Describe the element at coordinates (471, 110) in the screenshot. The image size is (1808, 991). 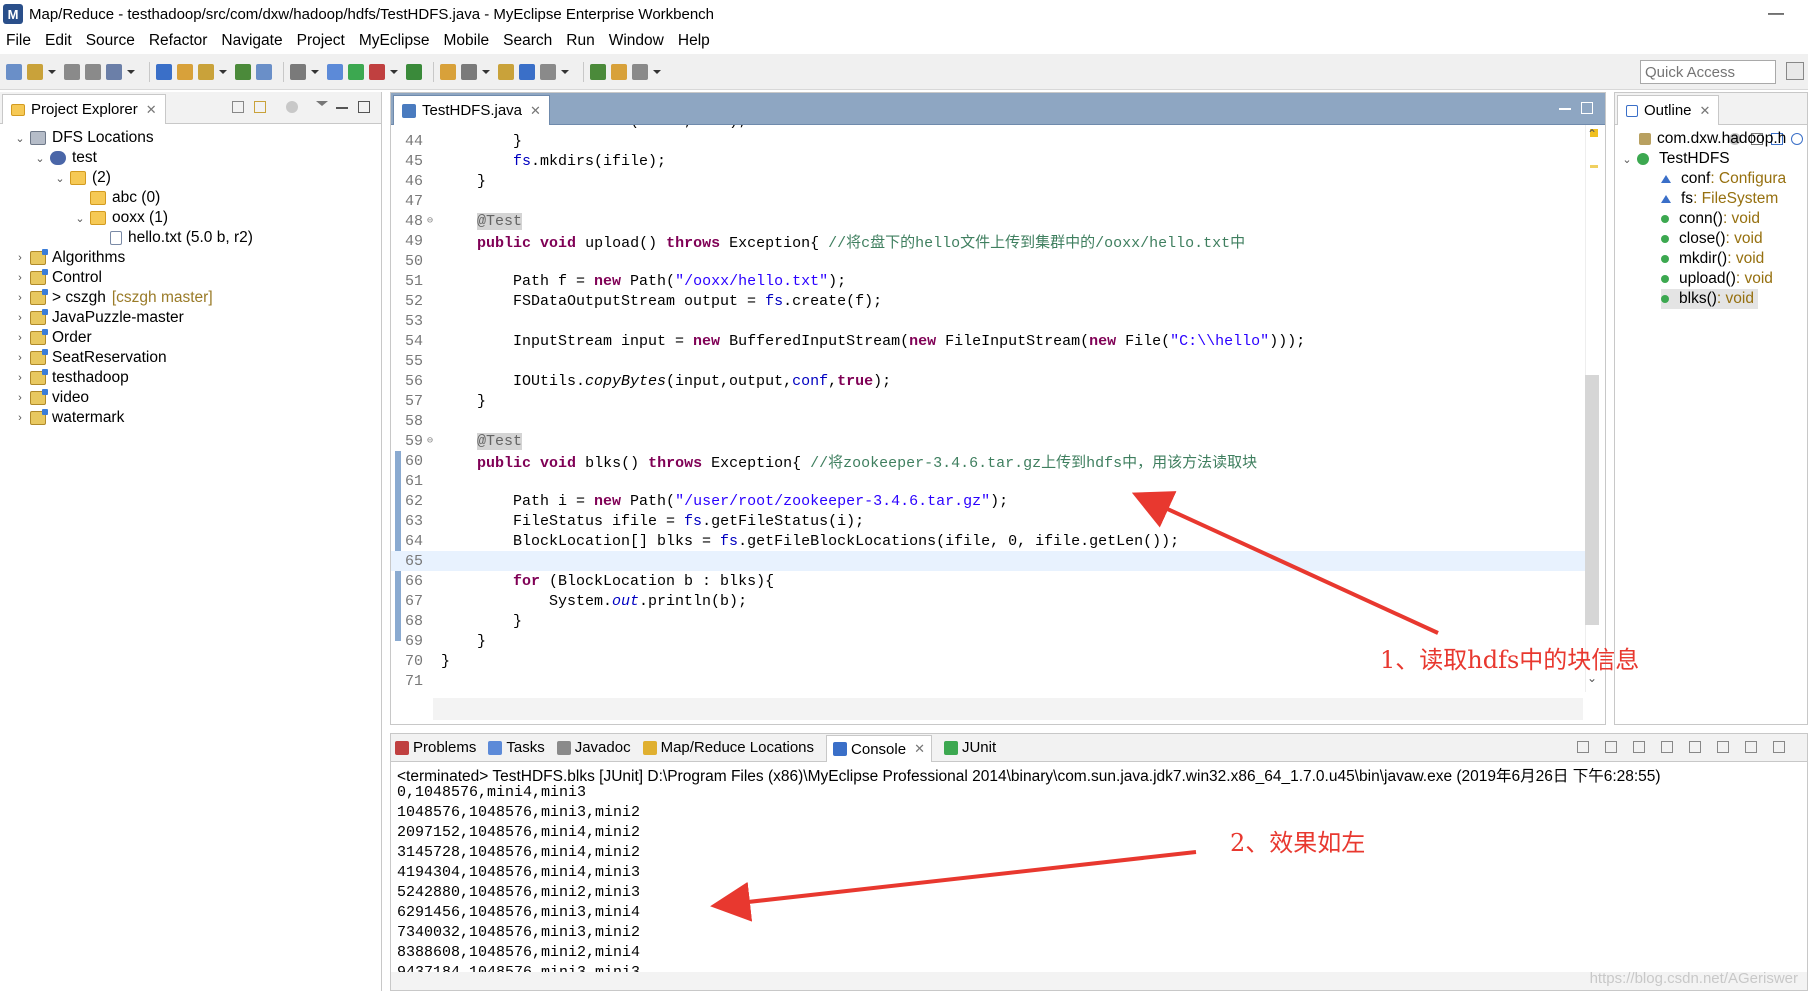
I see `tab-testhdfs-java: TestHDFS.java ✕` at that location.